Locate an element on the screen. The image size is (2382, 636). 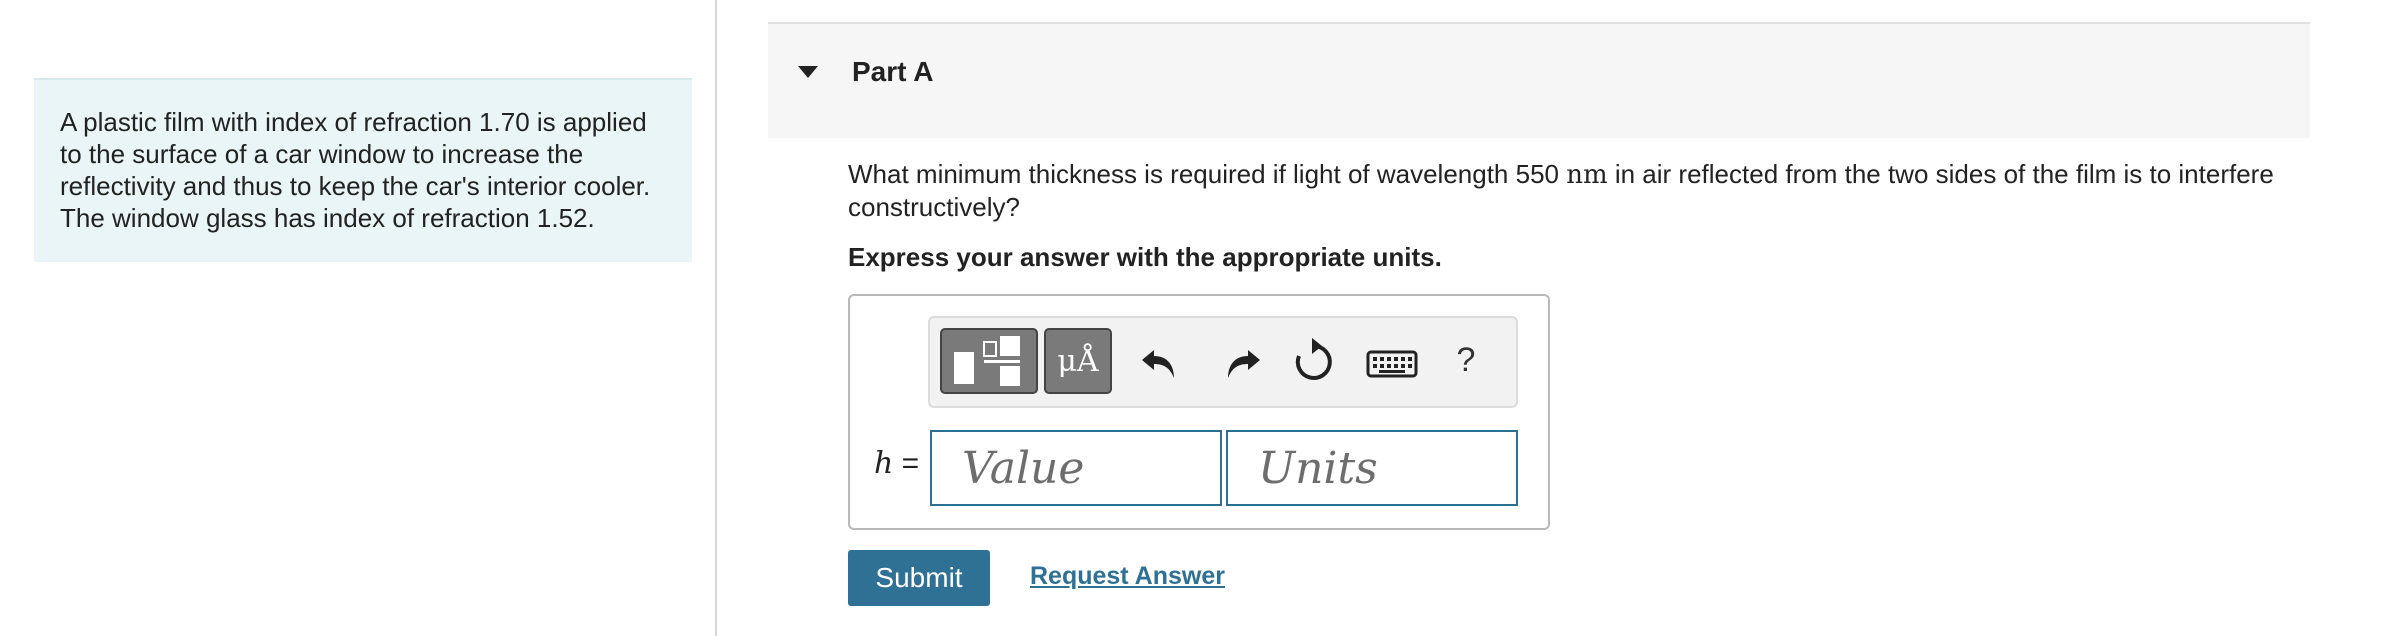
submit-button: Submit is located at coordinates (919, 578).